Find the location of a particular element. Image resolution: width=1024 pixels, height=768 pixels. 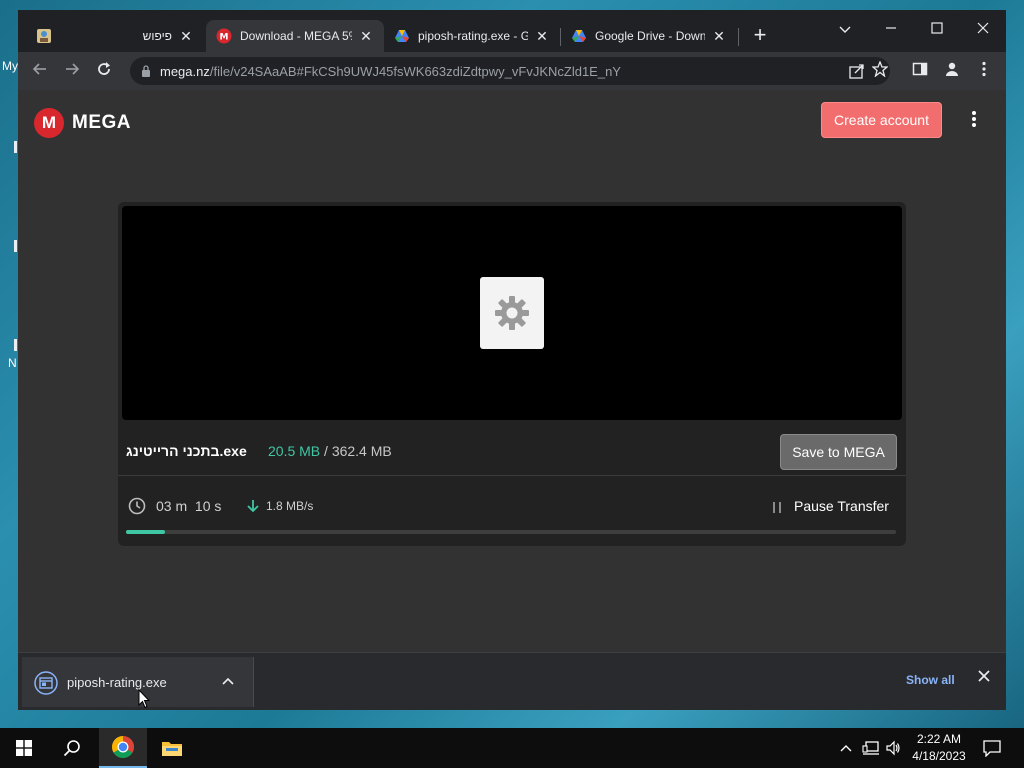

tray-overflow-button is located at coordinates (846, 747).